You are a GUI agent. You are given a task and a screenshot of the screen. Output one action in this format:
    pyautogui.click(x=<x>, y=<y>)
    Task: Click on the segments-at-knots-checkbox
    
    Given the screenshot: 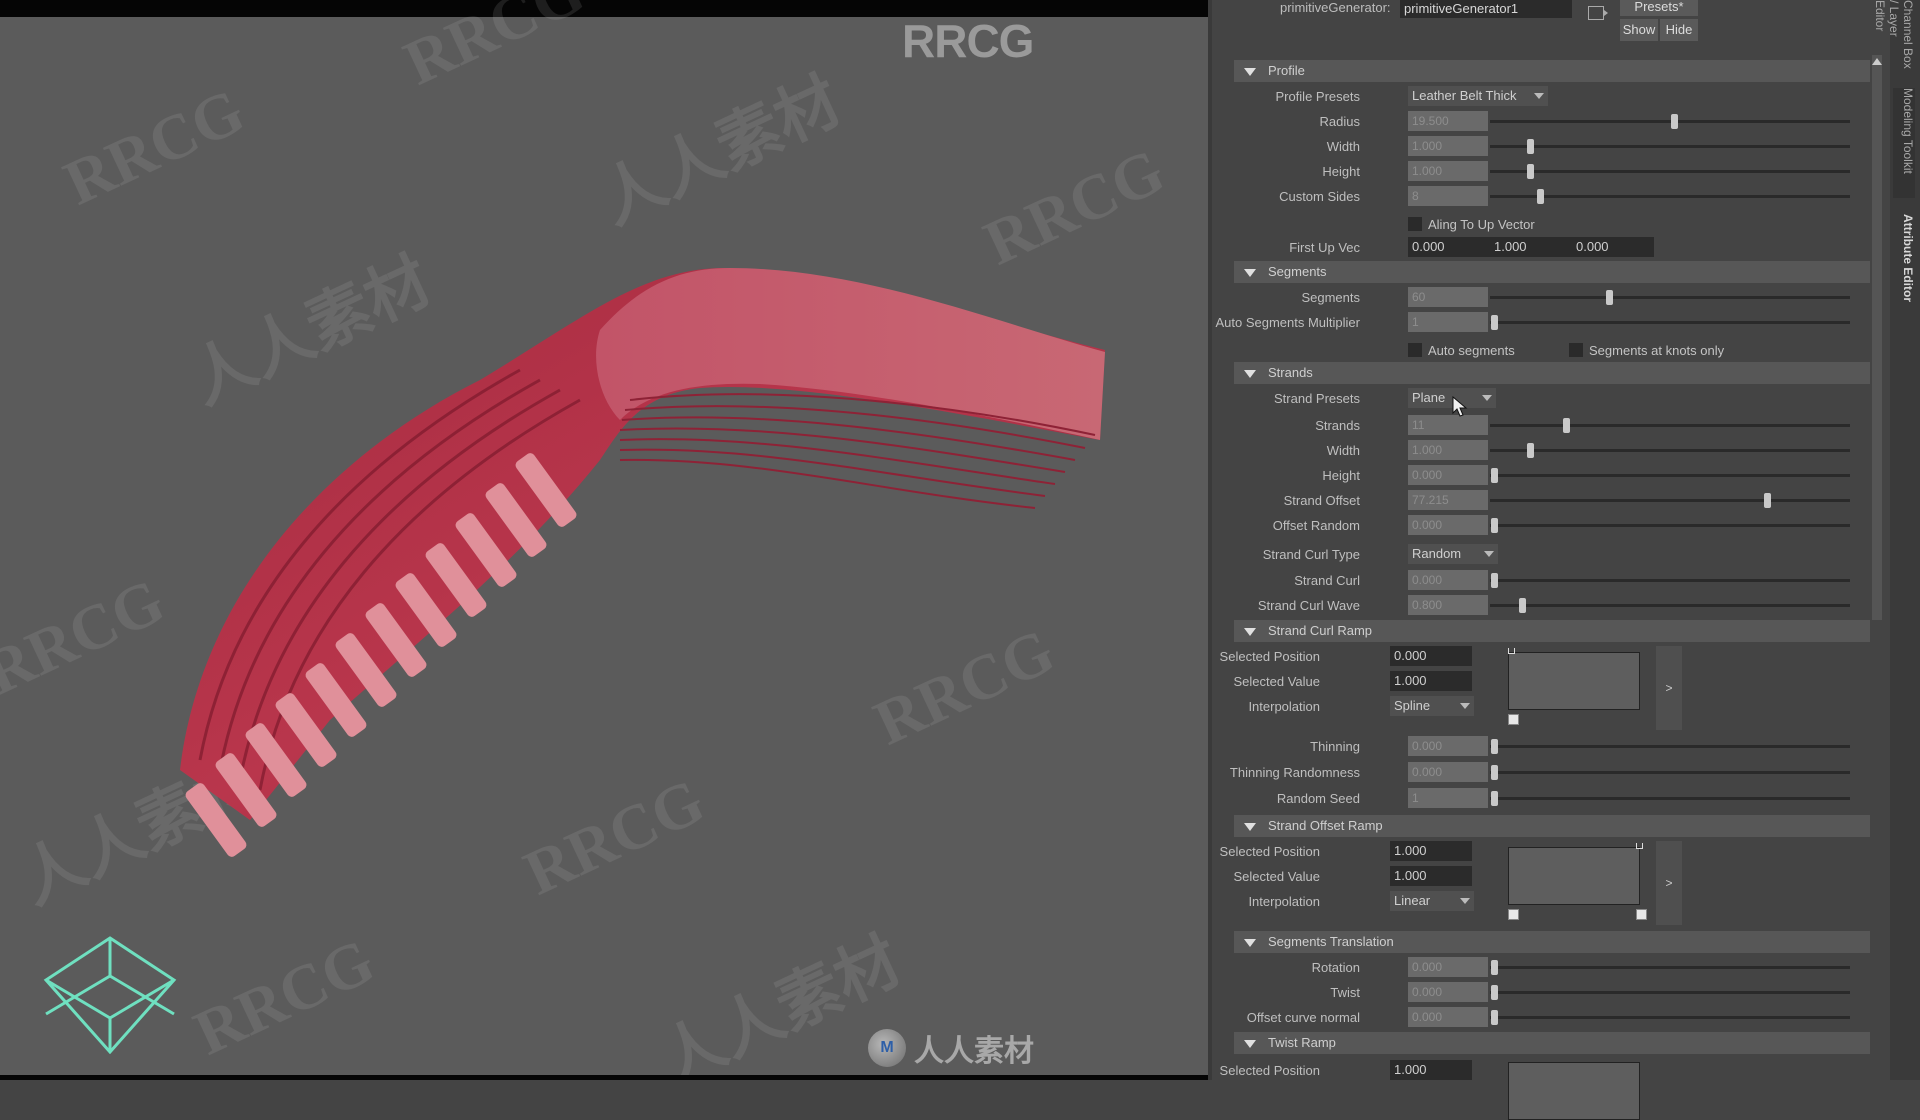 What is the action you would take?
    pyautogui.click(x=1576, y=350)
    